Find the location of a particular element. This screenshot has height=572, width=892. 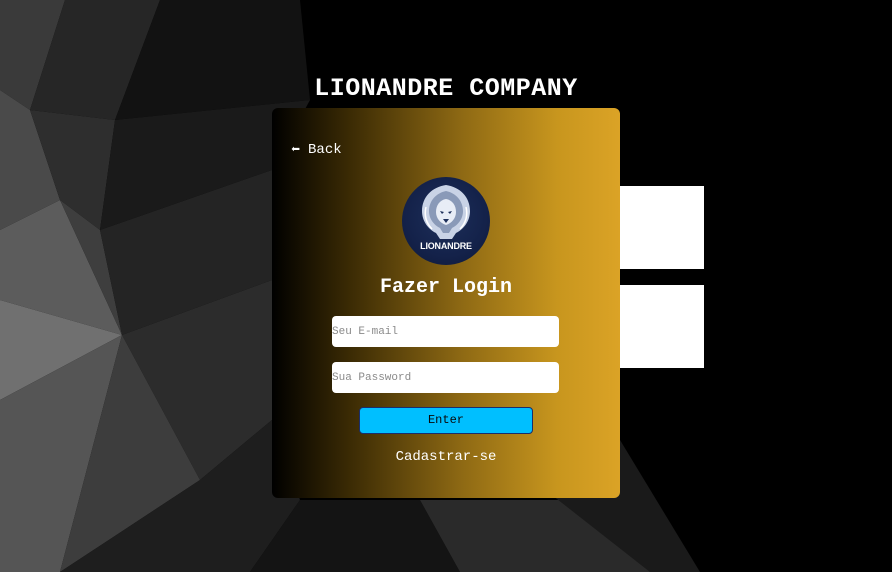

white-panel-top is located at coordinates (661, 227).